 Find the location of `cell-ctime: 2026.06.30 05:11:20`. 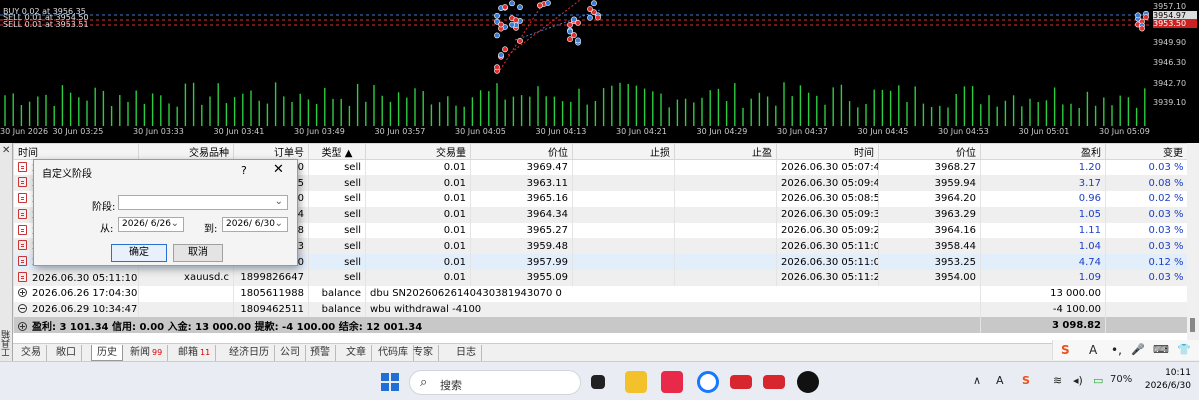

cell-ctime: 2026.06.30 05:11:20 is located at coordinates (830, 278).